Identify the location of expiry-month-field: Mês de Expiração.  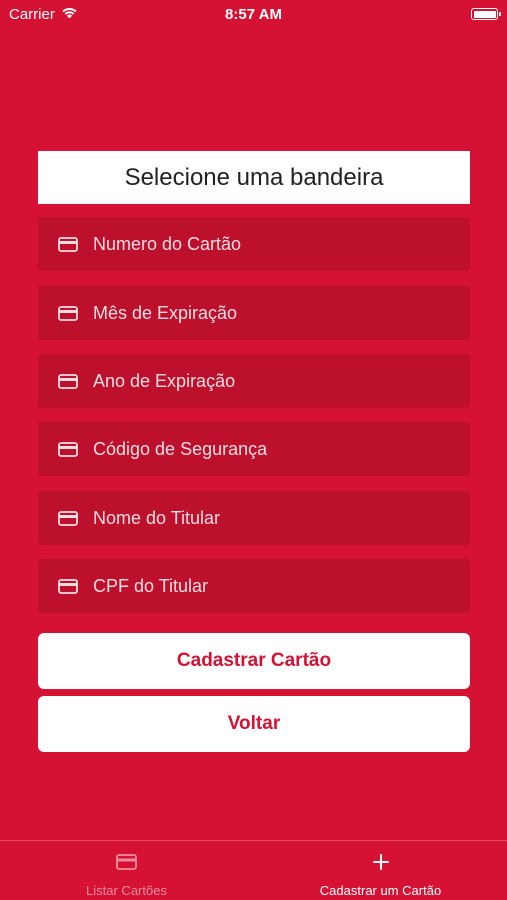
(254, 313).